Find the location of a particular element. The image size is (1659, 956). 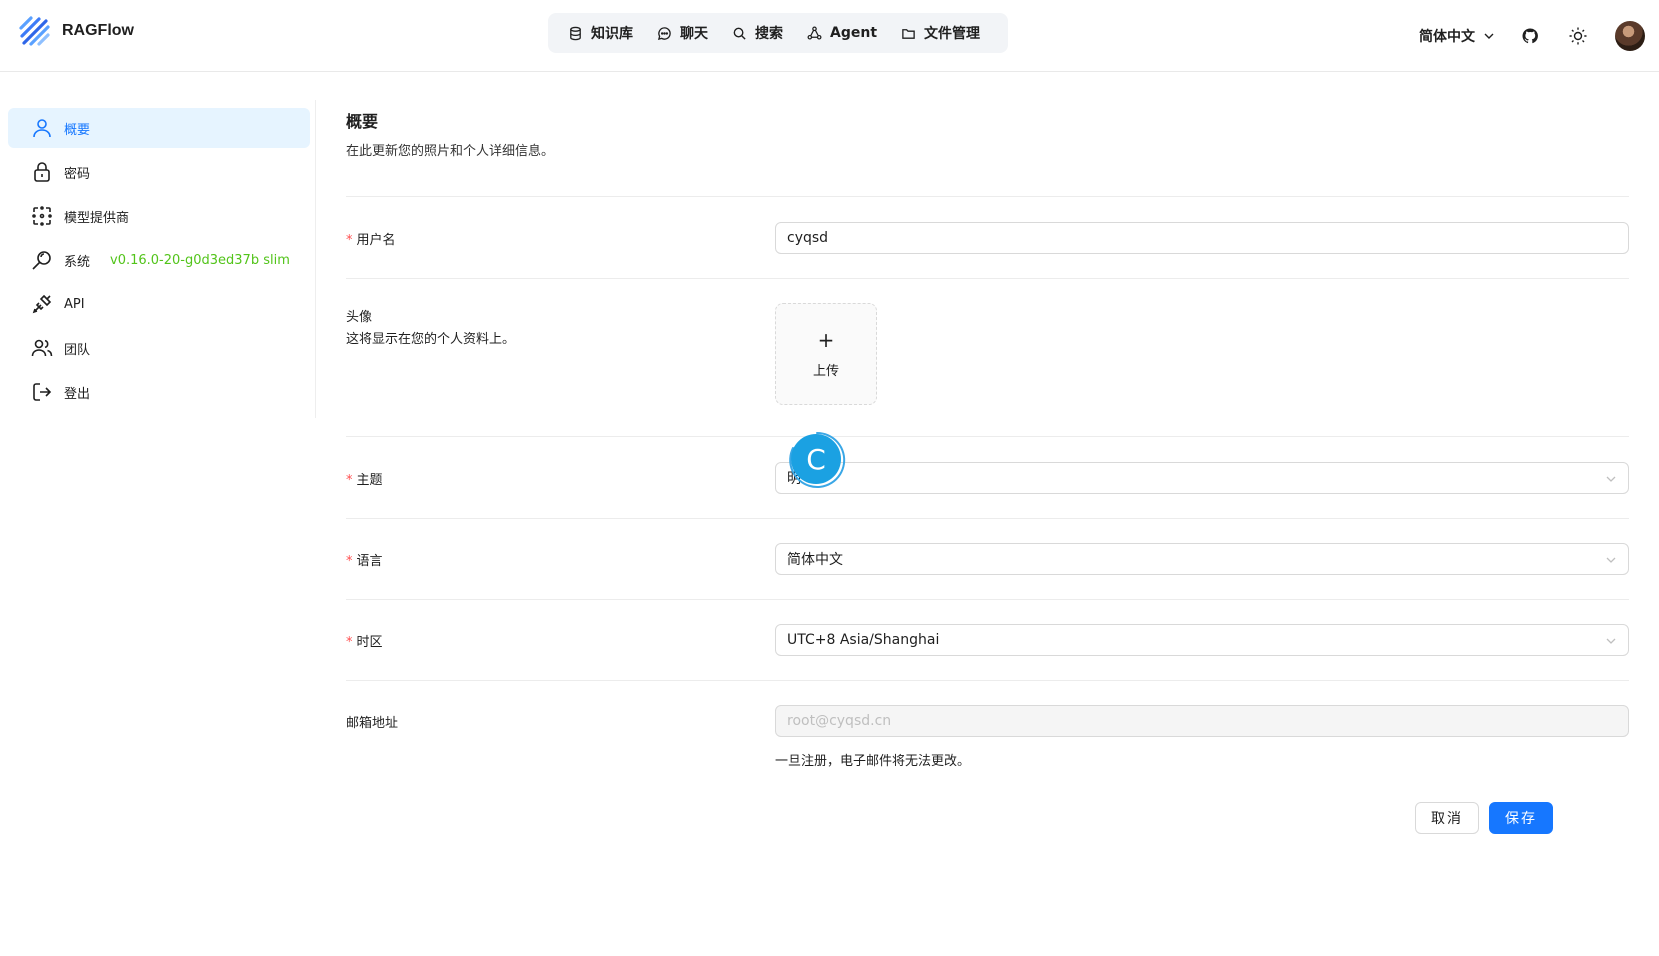

version-text: v0.16.0-20-g0d3ed37b slim is located at coordinates (200, 260).